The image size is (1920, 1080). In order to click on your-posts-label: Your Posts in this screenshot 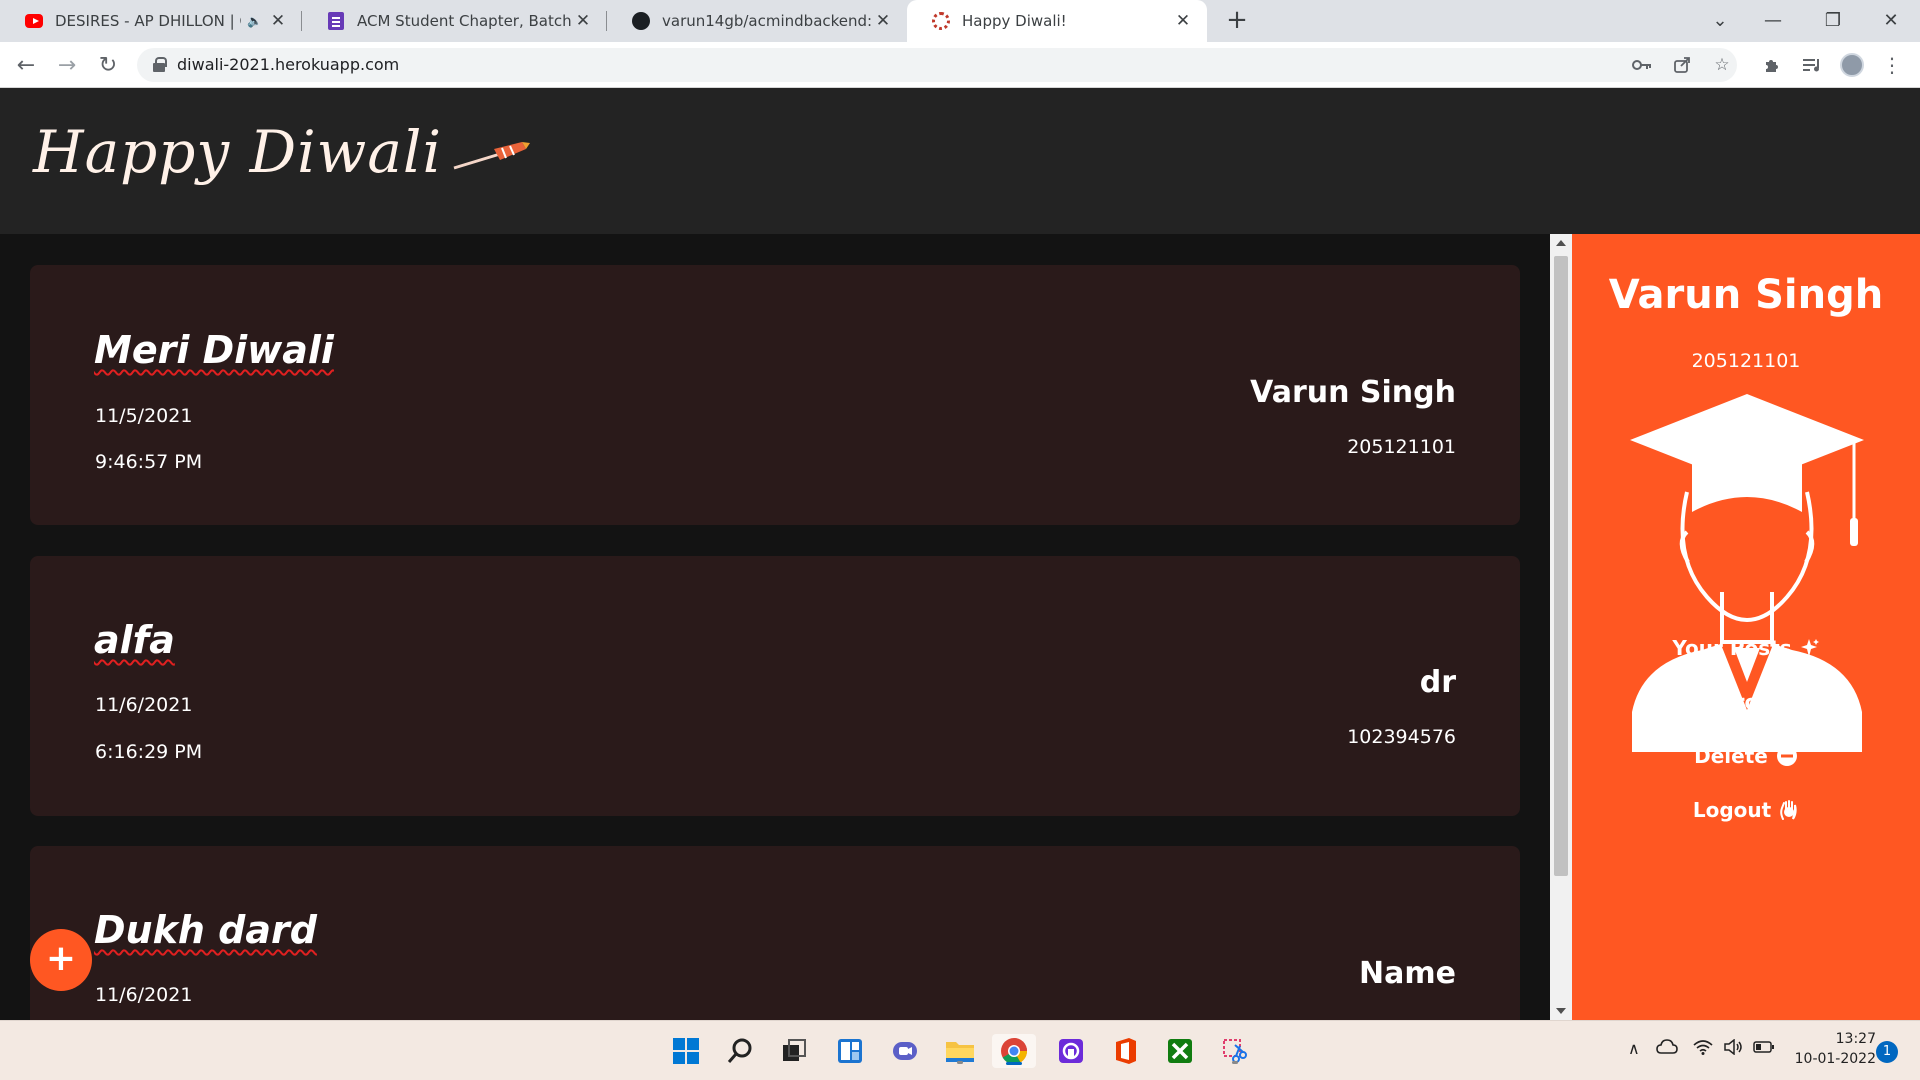, I will do `click(1732, 648)`.